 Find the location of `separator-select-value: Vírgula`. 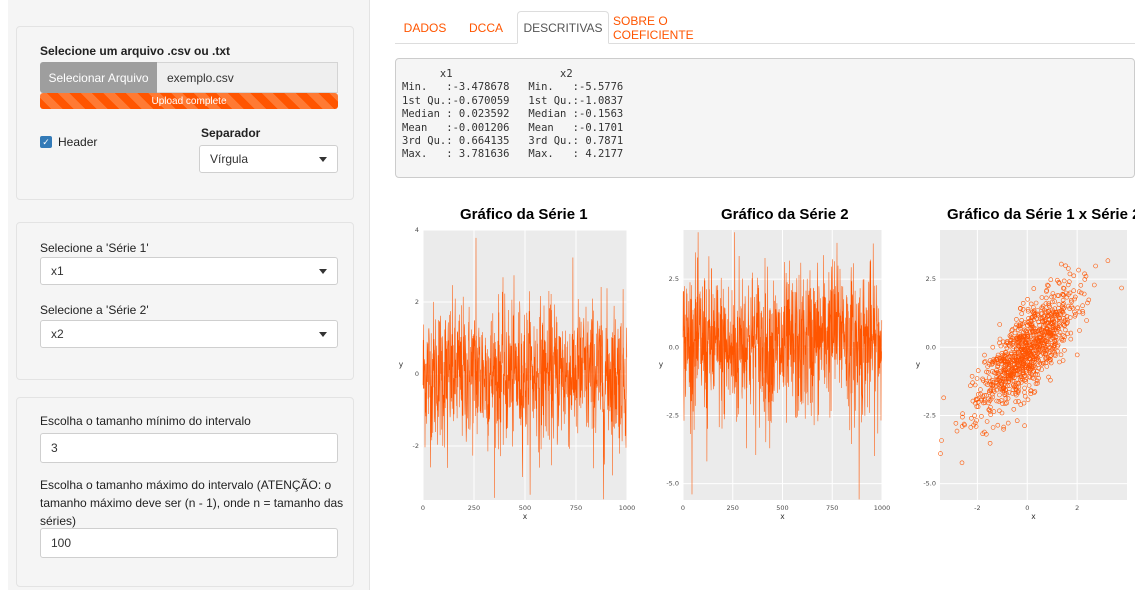

separator-select-value: Vírgula is located at coordinates (229, 159).